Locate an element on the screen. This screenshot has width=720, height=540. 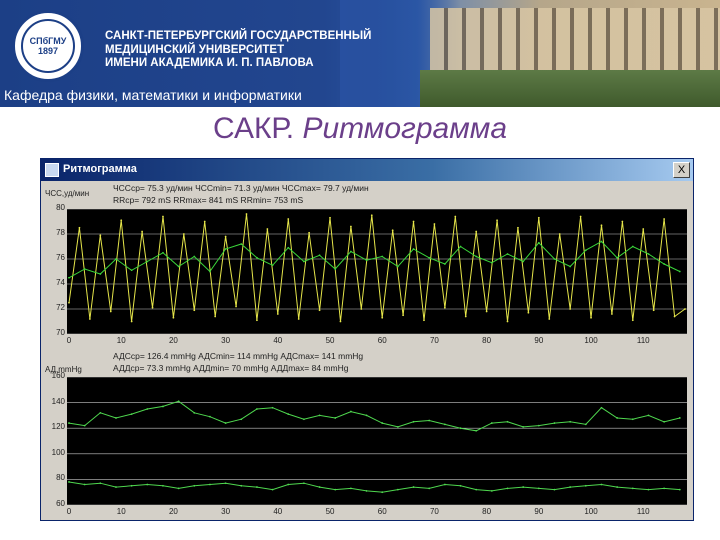
heart-rate-y-tick-label: 76 is located at coordinates (60, 257).